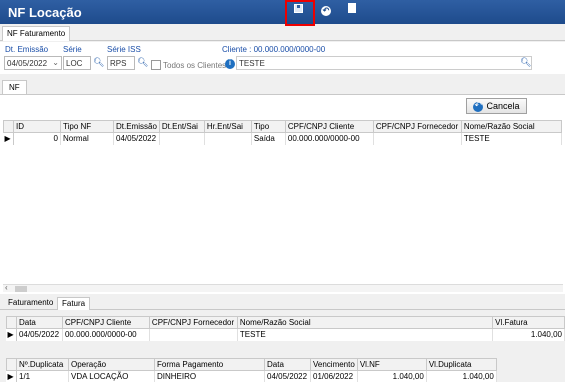 The image size is (565, 382). I want to click on col-forma-pagamento: Forma Pagamento, so click(209, 364).